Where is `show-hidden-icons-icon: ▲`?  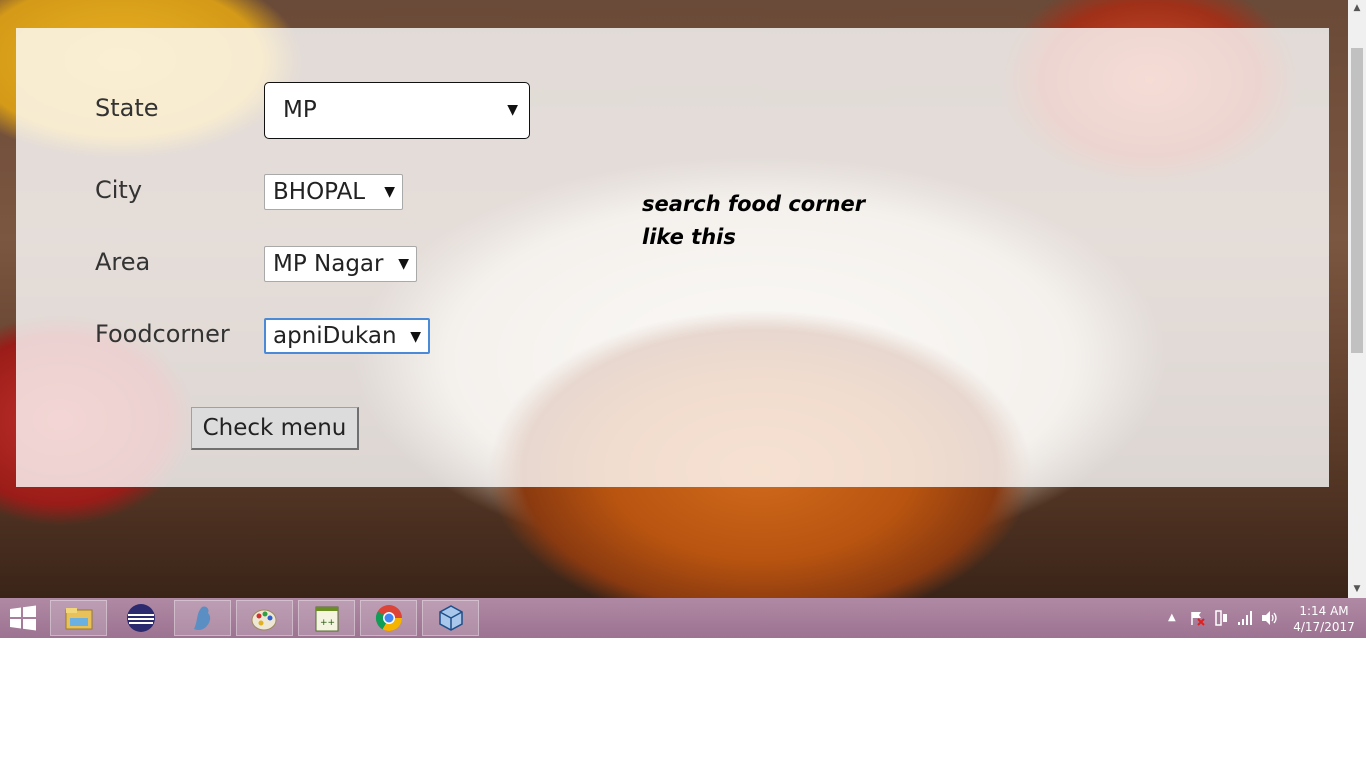
show-hidden-icons-icon: ▲ is located at coordinates (1172, 618).